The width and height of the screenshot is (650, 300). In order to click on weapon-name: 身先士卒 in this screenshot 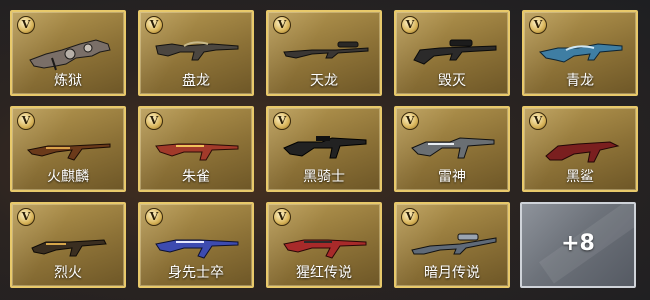, I will do `click(196, 273)`.